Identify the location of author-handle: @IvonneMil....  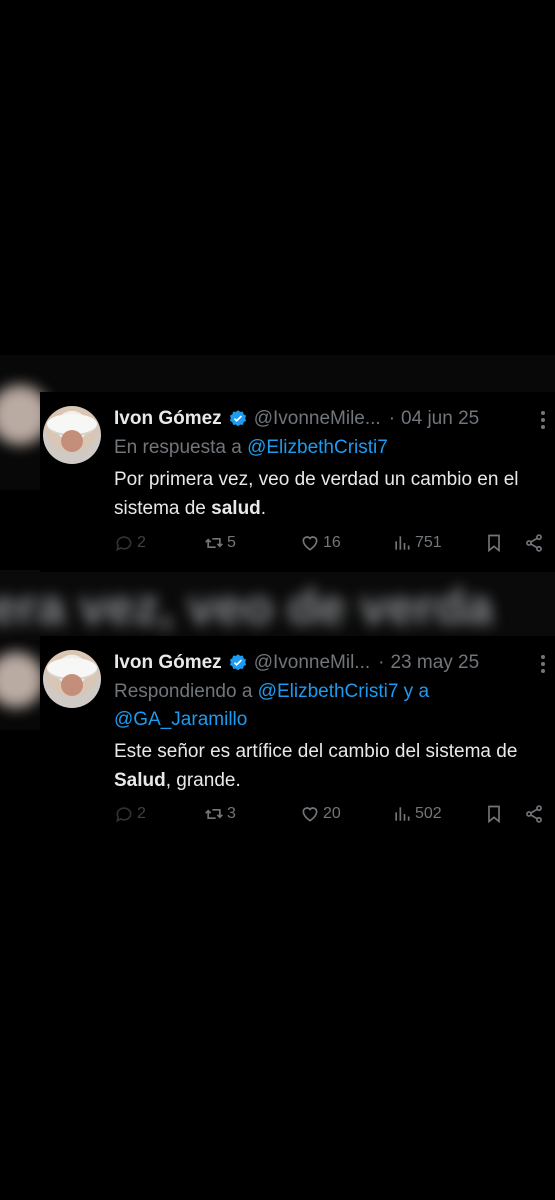
(312, 663).